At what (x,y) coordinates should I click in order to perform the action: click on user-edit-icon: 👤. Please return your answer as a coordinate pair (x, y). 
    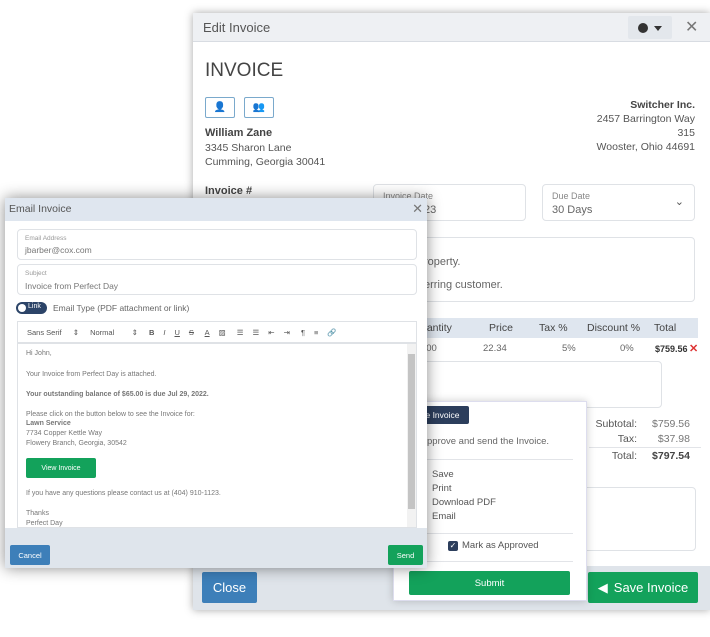
    Looking at the image, I should click on (220, 107).